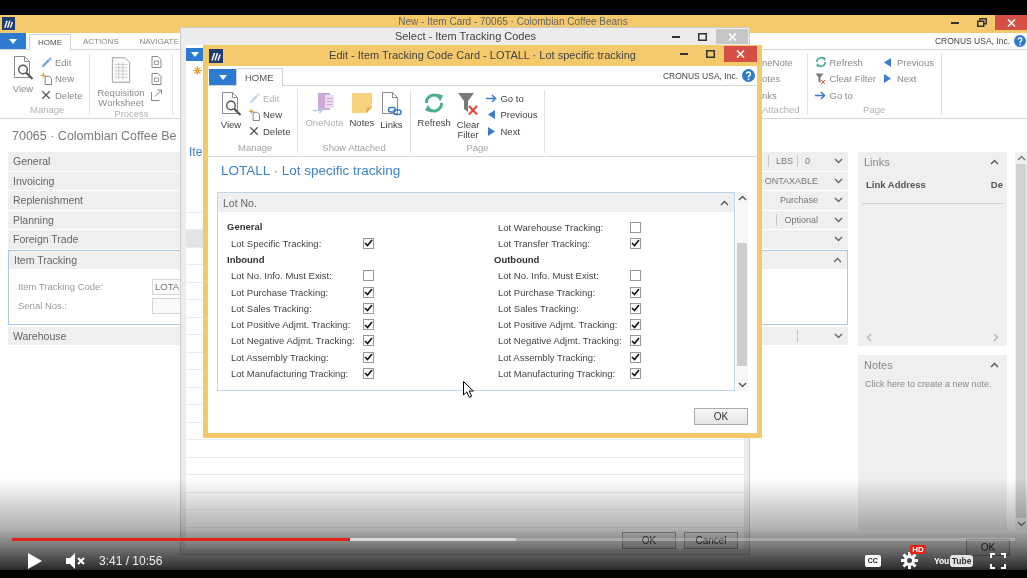 The width and height of the screenshot is (1027, 578). I want to click on ribbon-group-label: Process, so click(131, 113).